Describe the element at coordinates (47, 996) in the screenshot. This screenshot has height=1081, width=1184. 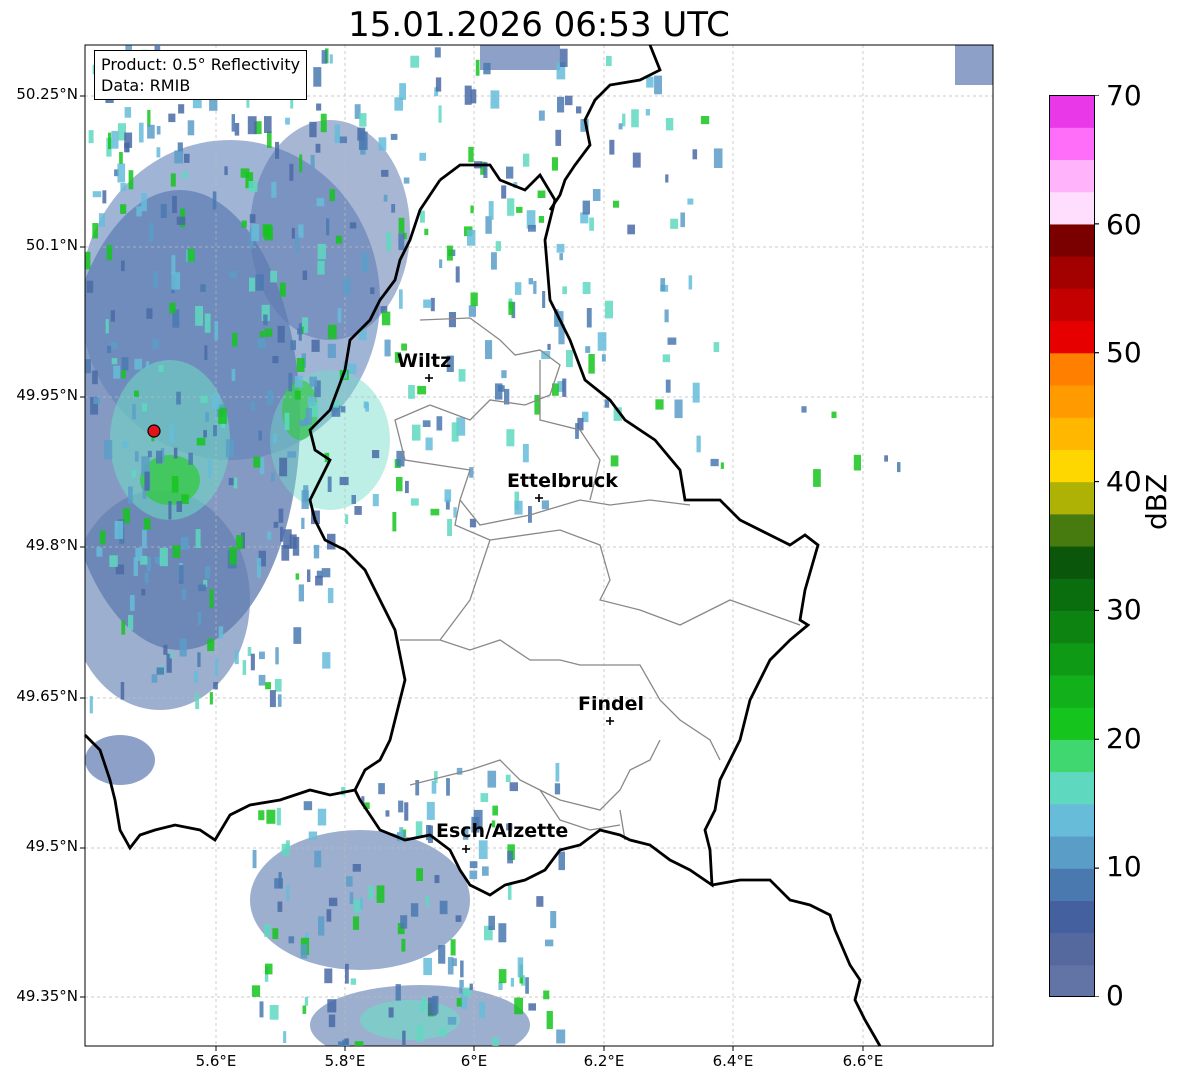
I see `lat-label: 49.35°N` at that location.